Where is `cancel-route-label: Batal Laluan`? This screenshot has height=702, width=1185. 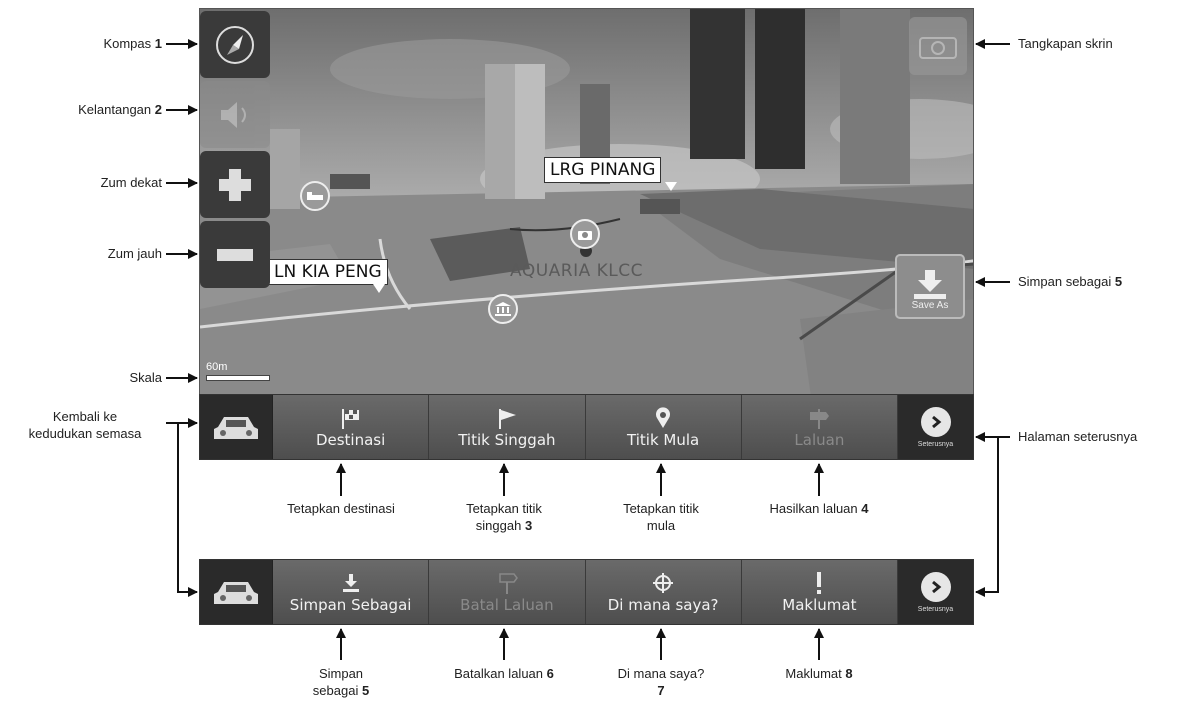
cancel-route-label: Batal Laluan is located at coordinates (507, 605).